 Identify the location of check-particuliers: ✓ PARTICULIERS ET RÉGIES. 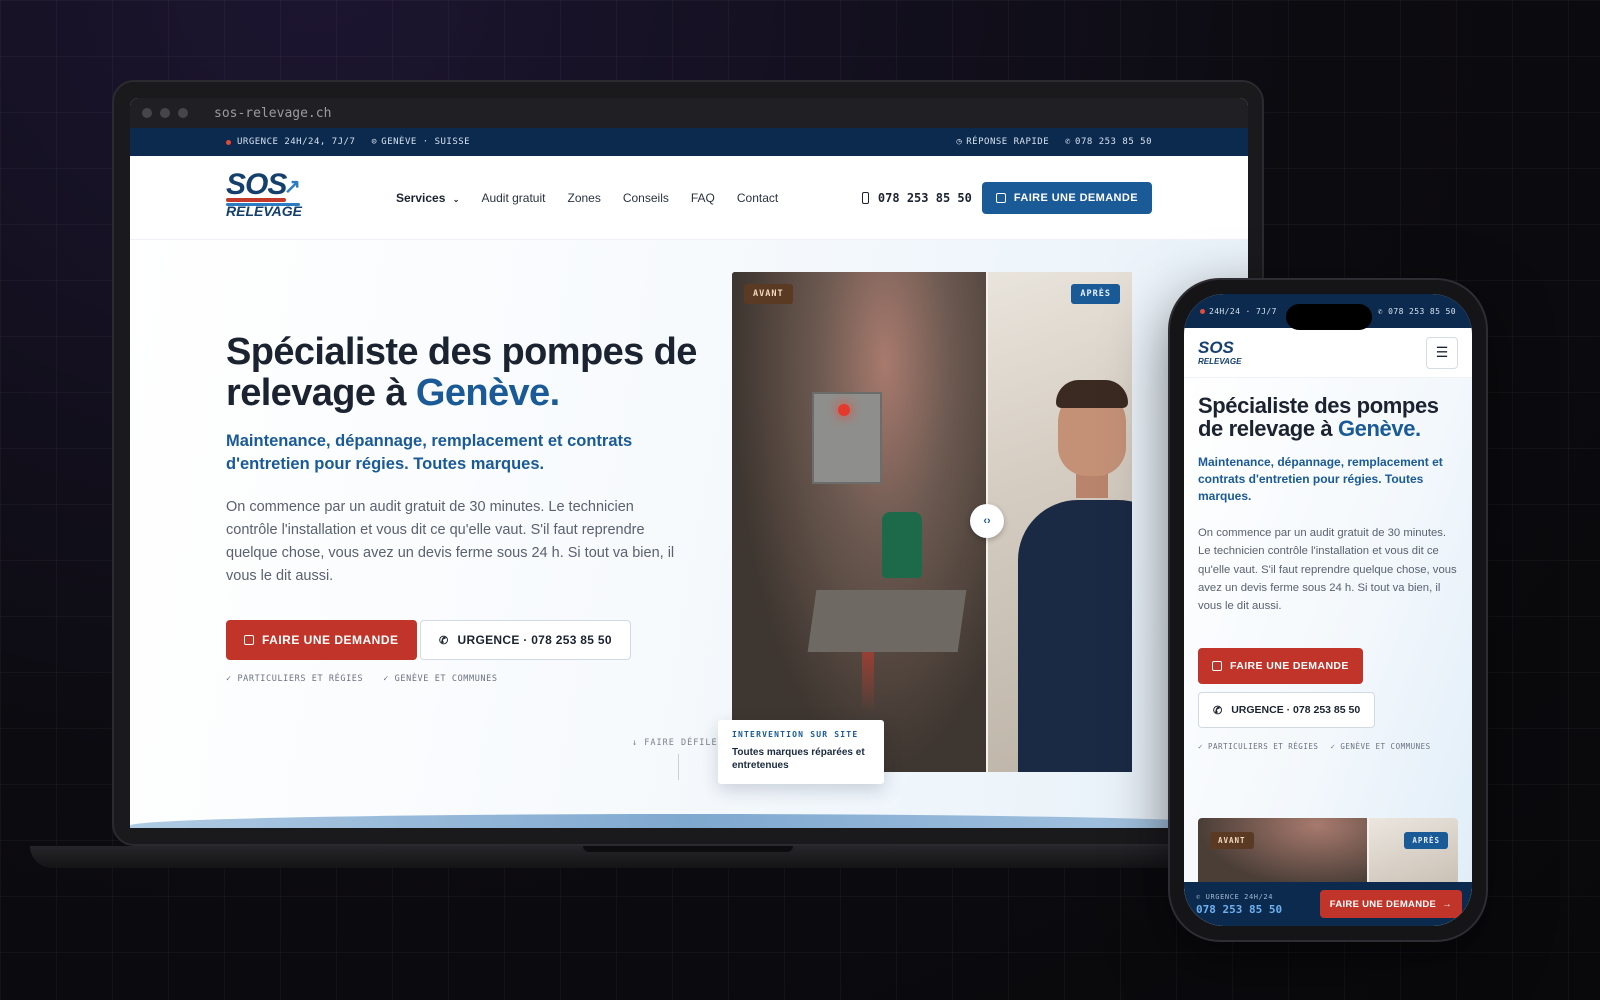
(295, 679).